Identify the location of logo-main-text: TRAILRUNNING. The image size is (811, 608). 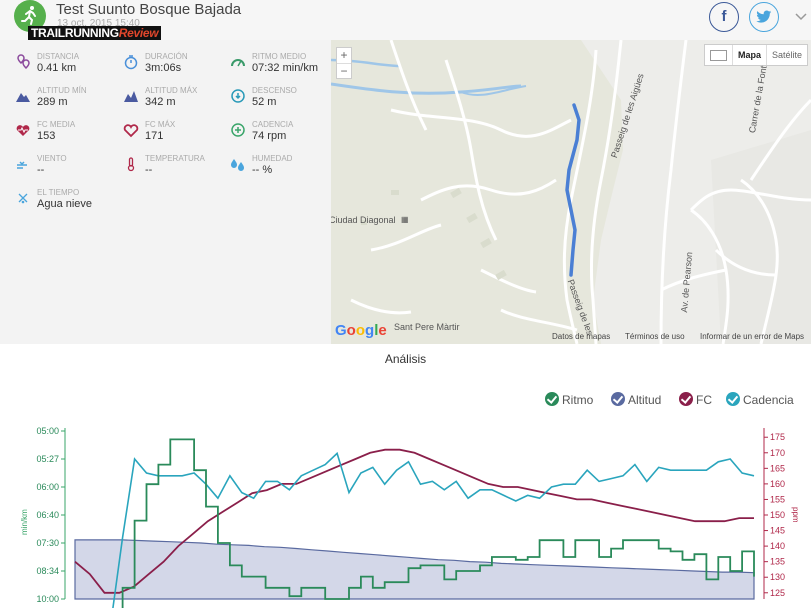
(75, 33).